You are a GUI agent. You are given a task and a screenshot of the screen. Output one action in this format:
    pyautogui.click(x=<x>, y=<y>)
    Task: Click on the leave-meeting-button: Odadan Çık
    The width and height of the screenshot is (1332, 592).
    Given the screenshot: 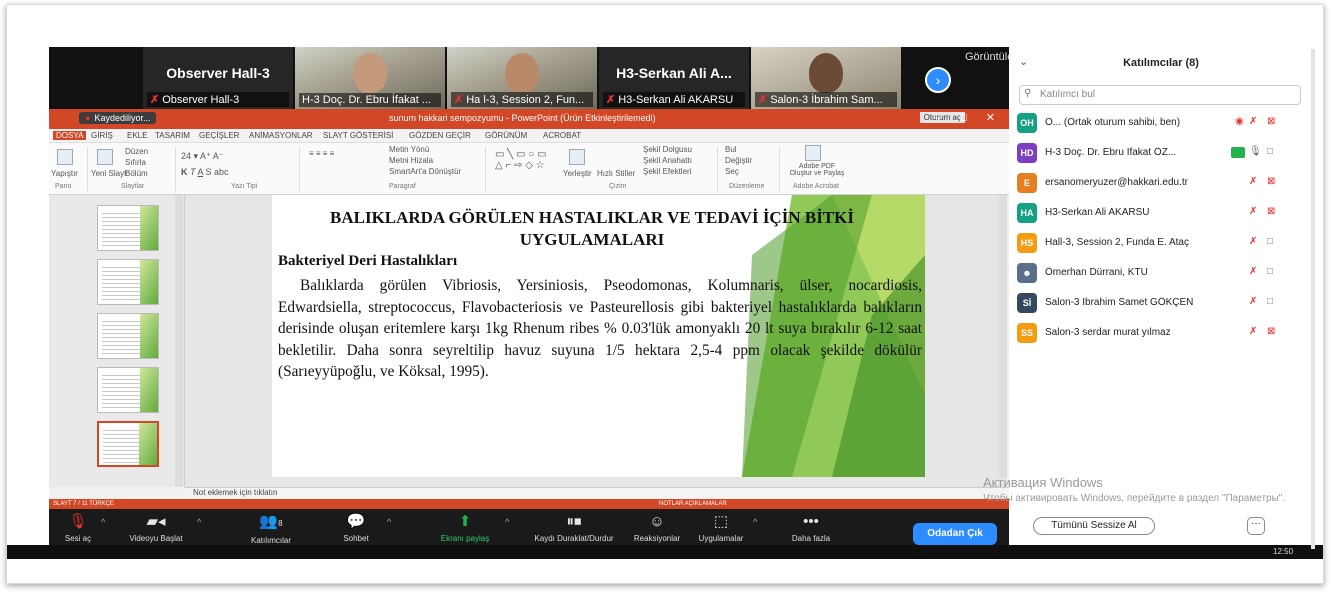 What is the action you would take?
    pyautogui.click(x=955, y=534)
    